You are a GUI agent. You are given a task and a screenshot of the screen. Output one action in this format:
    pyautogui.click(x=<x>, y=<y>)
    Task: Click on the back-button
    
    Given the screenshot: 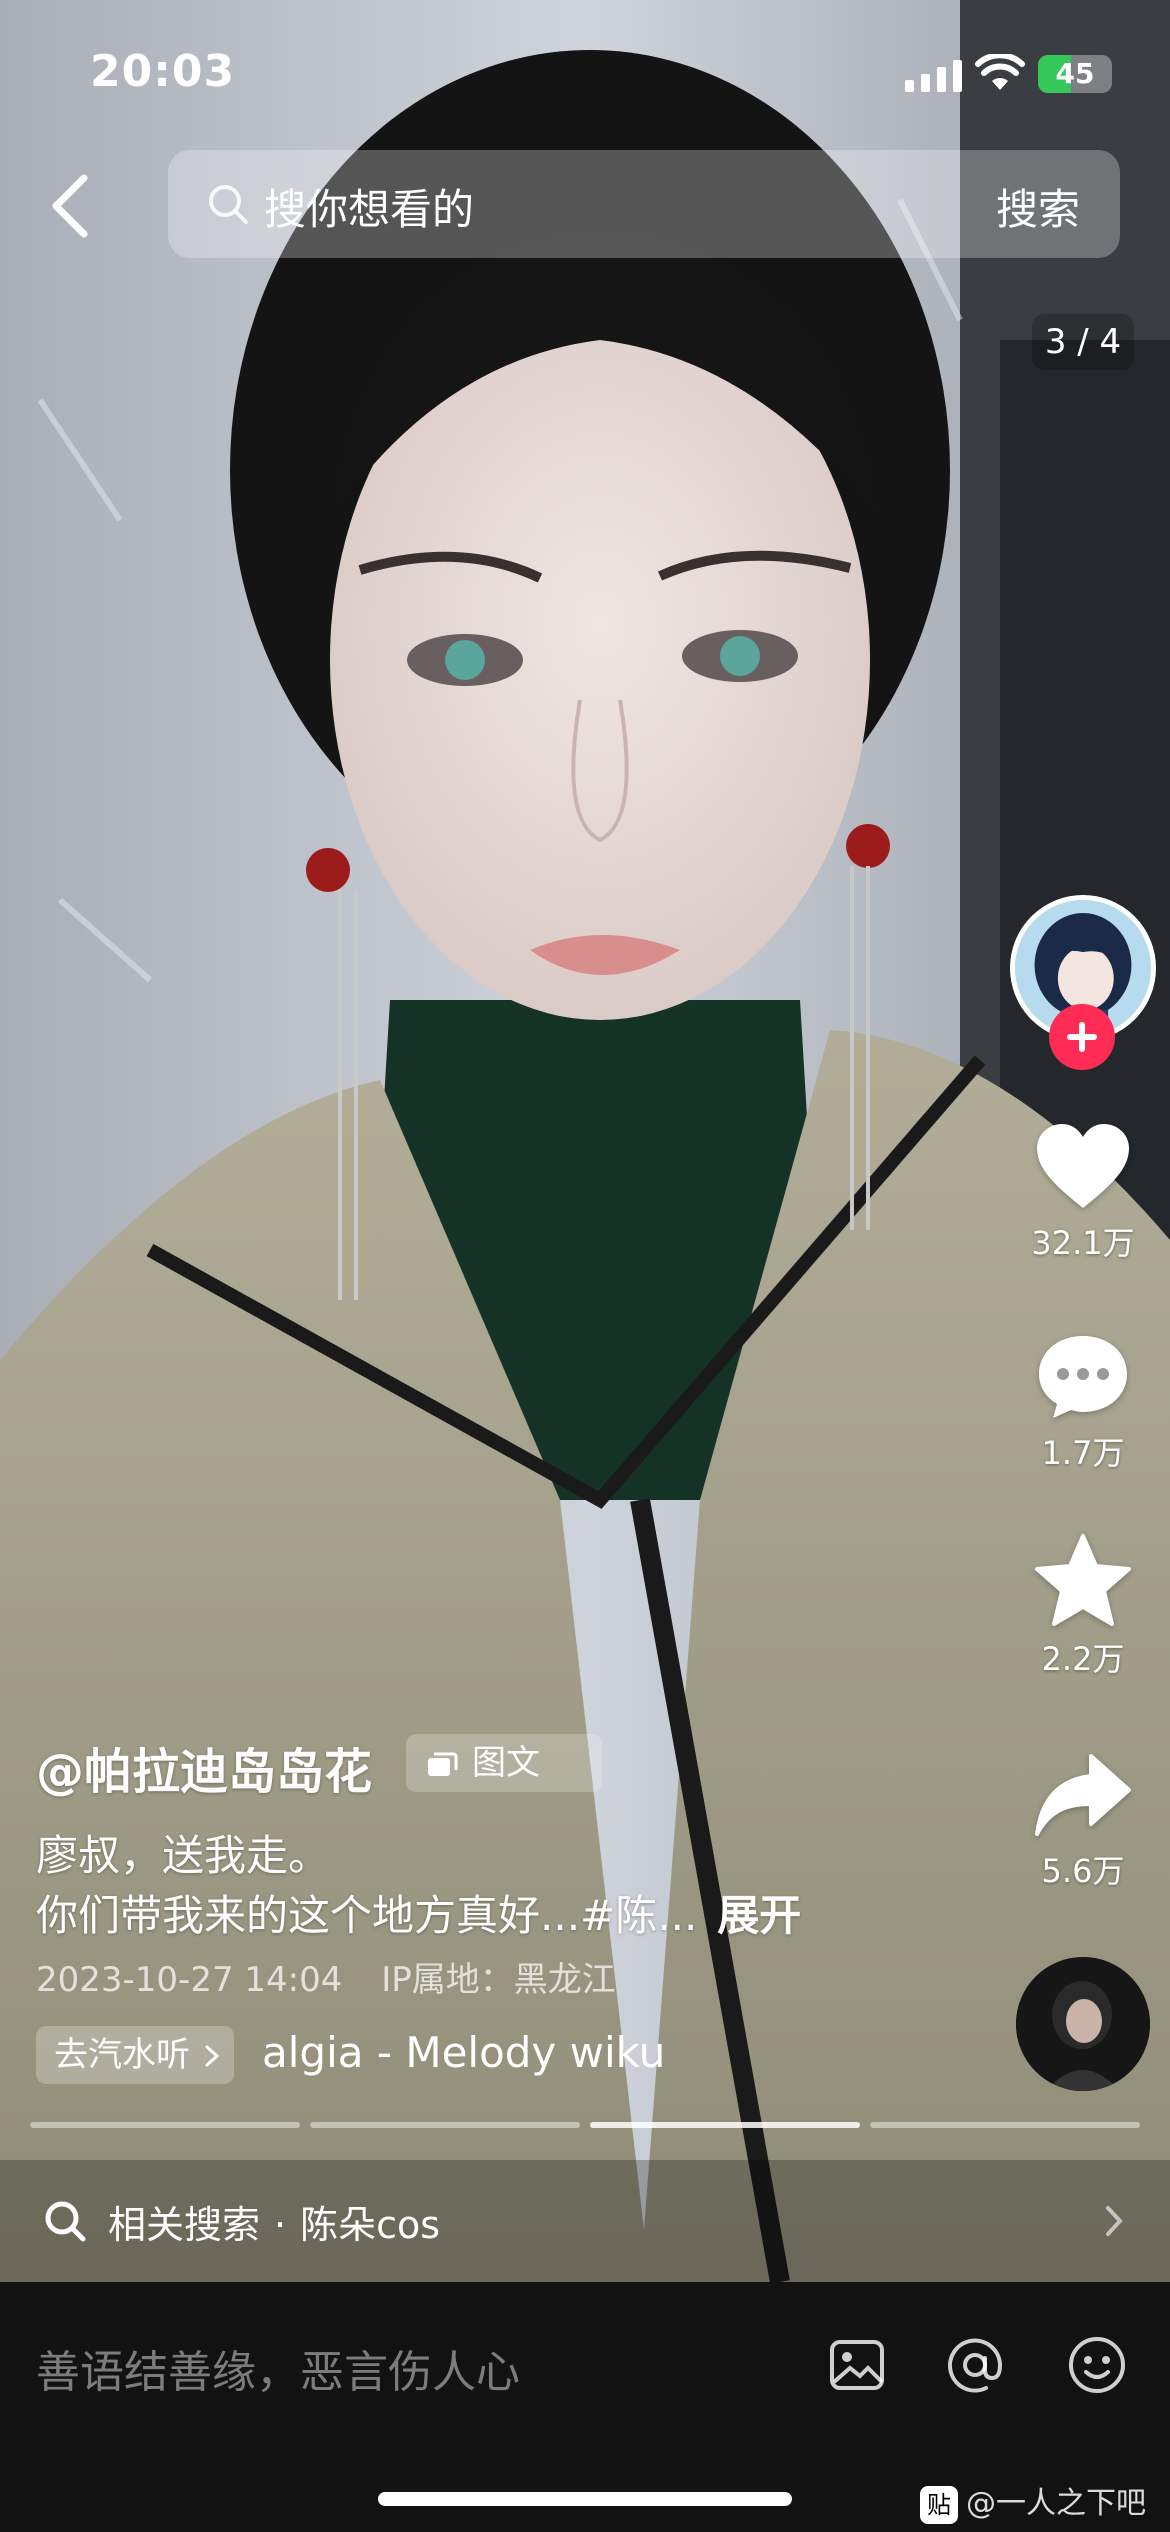 What is the action you would take?
    pyautogui.click(x=72, y=206)
    